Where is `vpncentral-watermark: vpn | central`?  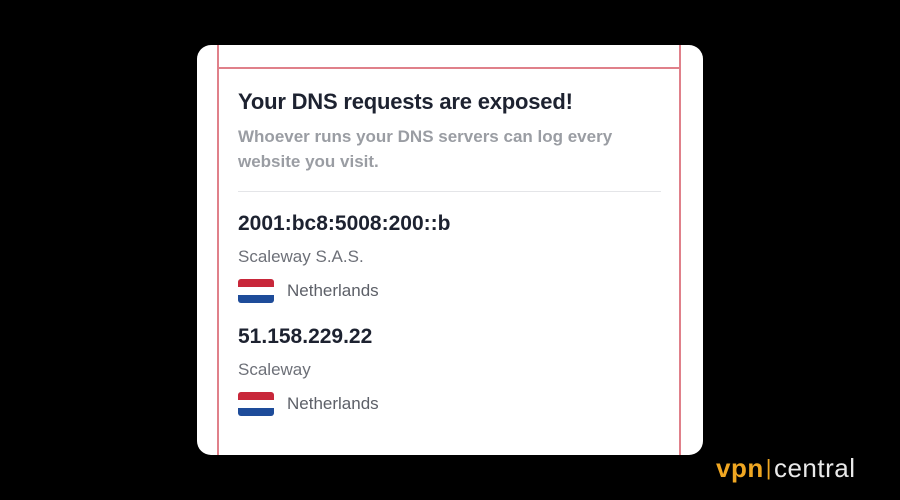
vpncentral-watermark: vpn | central is located at coordinates (786, 468).